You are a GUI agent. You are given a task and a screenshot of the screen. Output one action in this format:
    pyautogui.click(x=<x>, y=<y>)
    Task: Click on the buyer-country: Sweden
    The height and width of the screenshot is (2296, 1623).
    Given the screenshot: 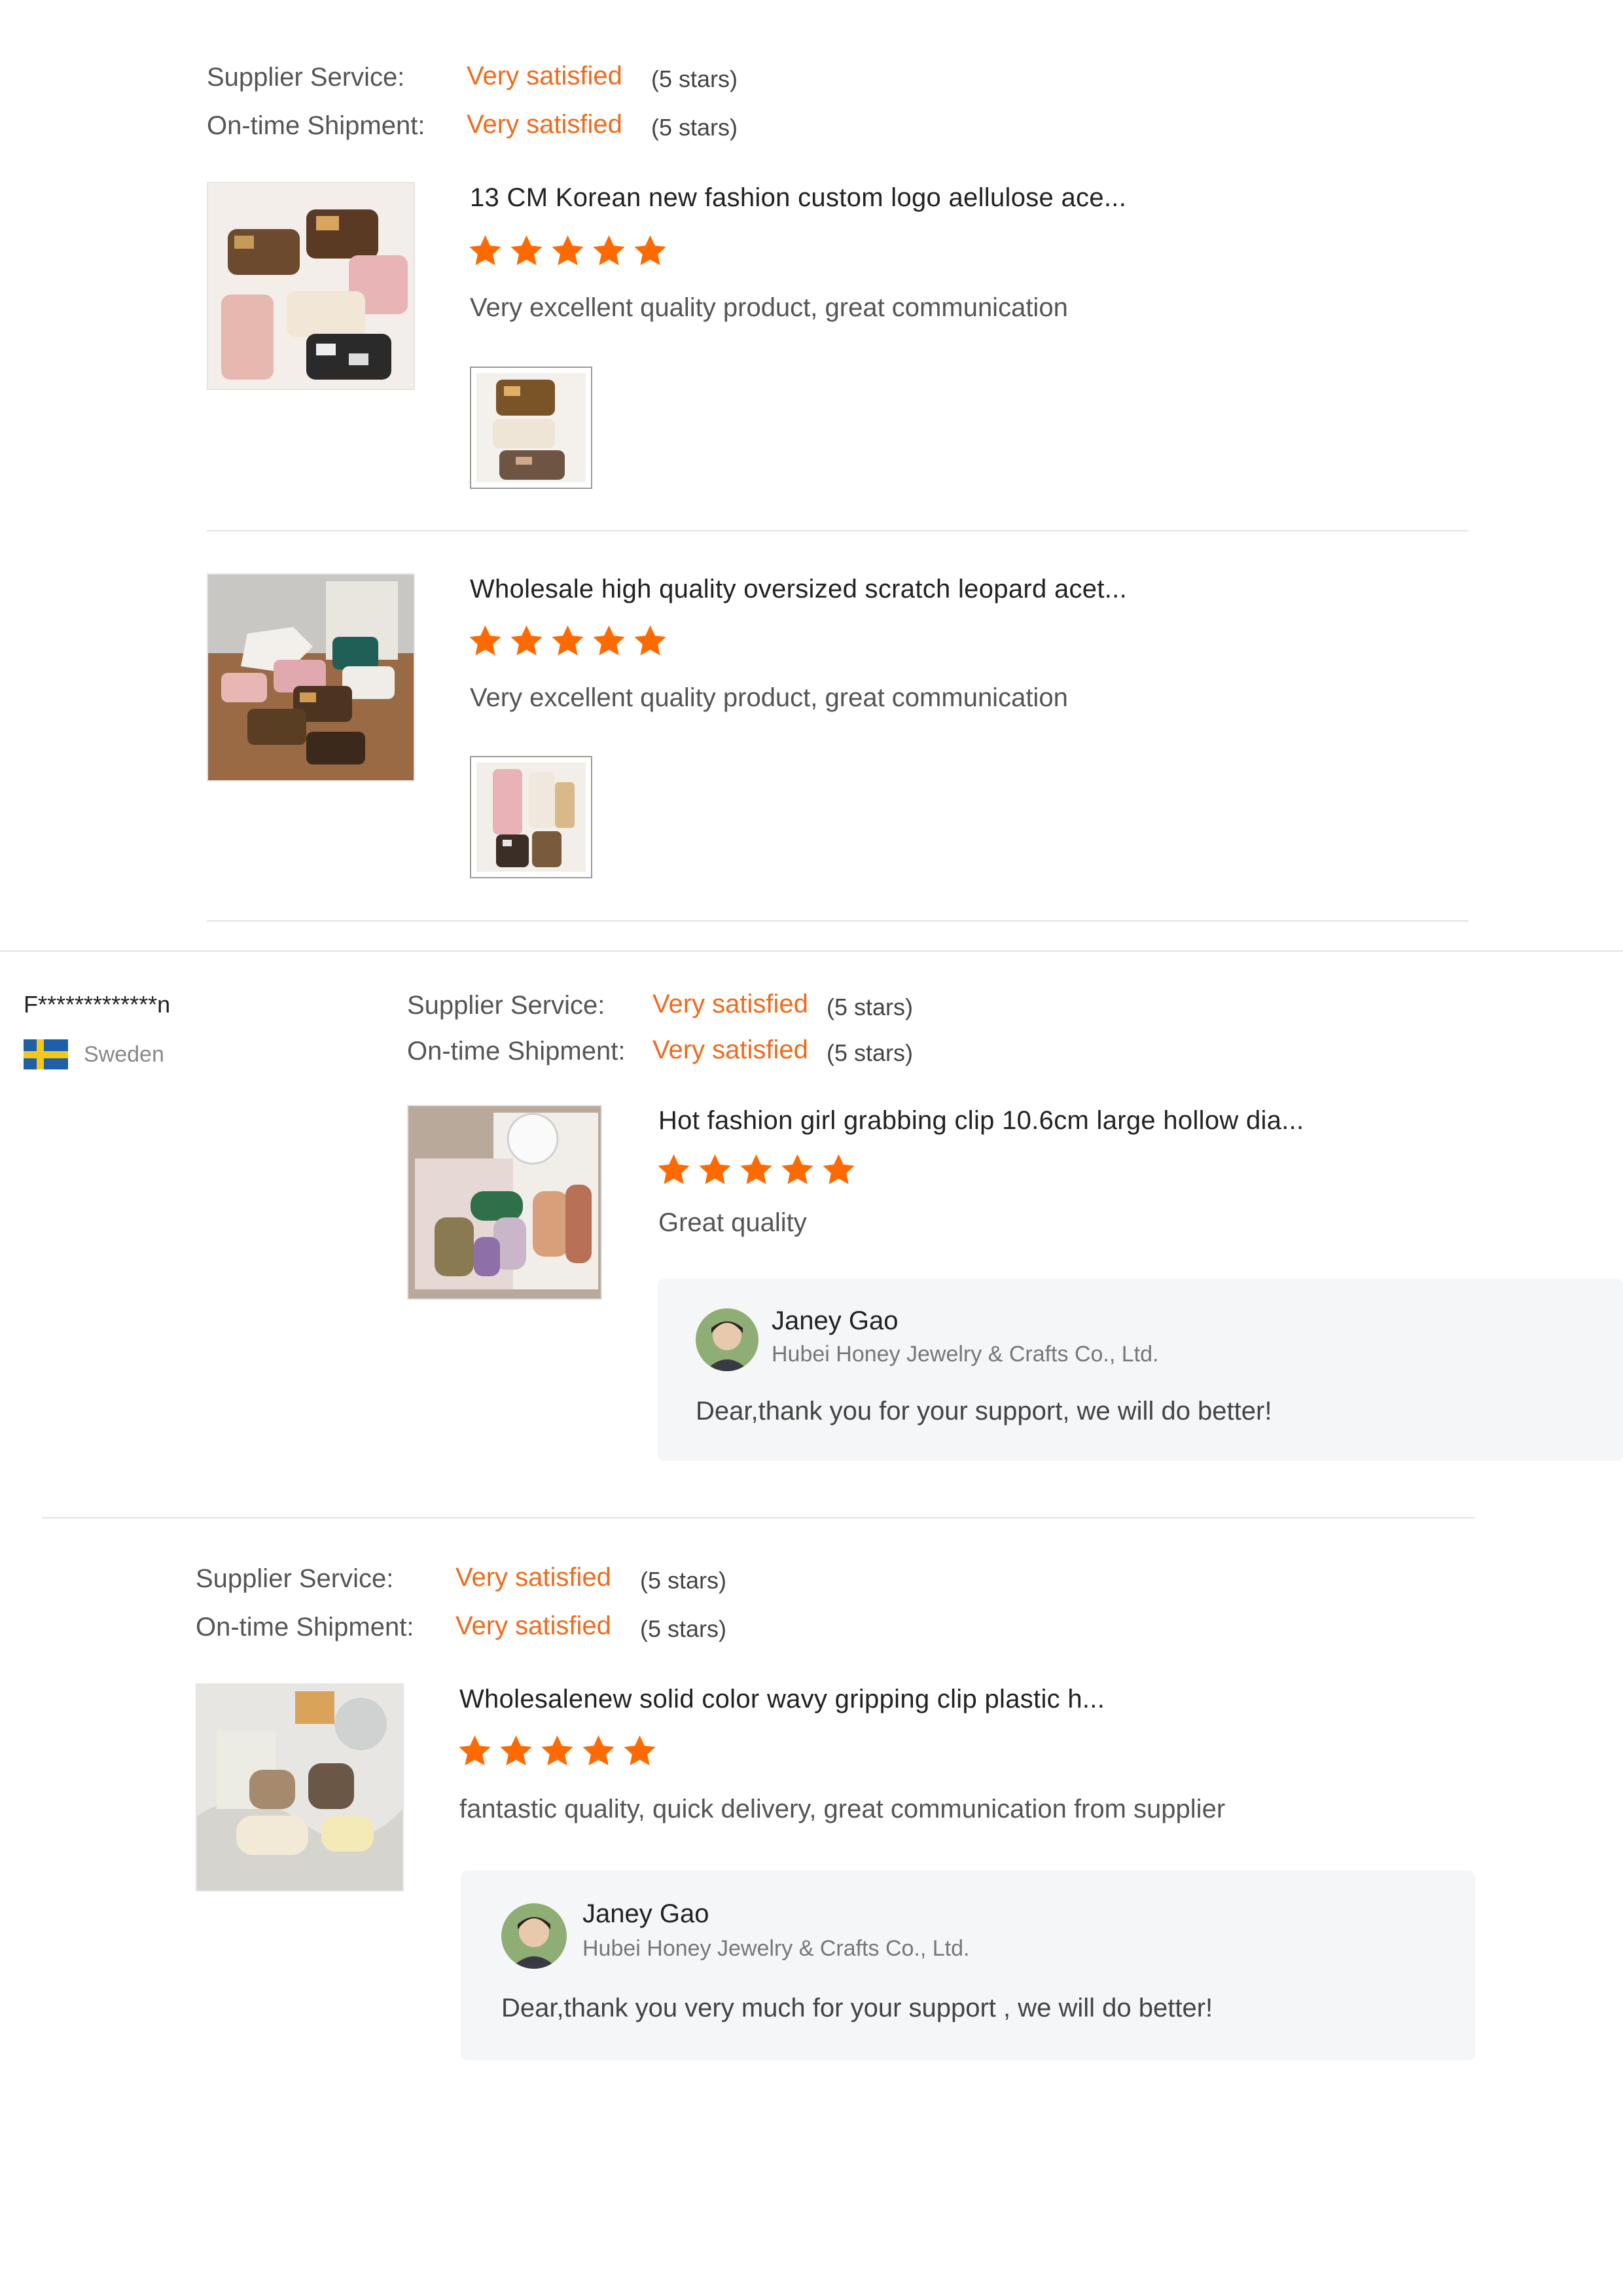 What is the action you would take?
    pyautogui.click(x=124, y=1054)
    